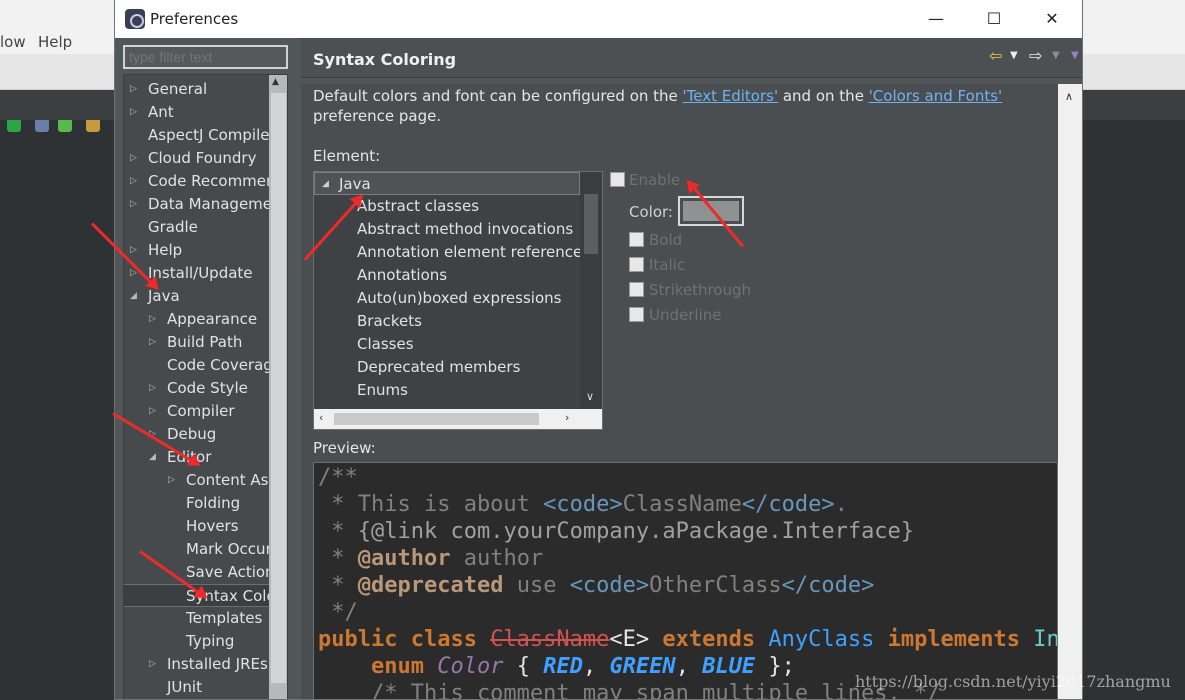 This screenshot has width=1185, height=700. Describe the element at coordinates (378, 666) in the screenshot. I see `code-token: enum` at that location.